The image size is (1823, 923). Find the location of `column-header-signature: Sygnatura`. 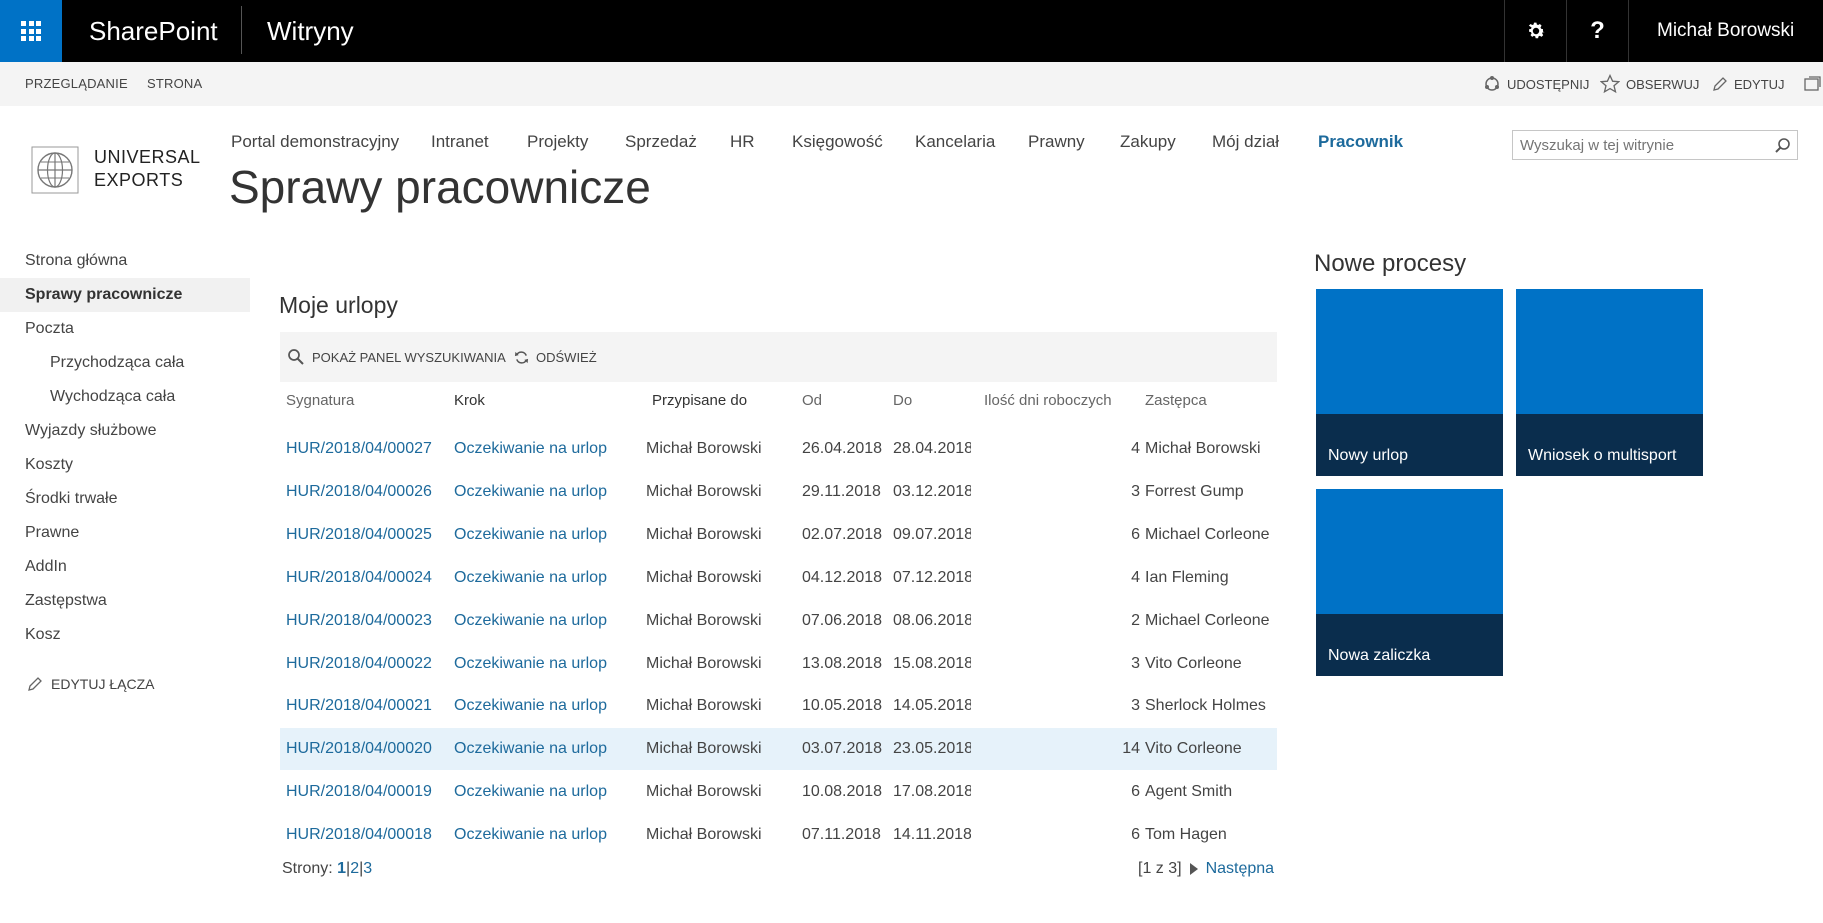

column-header-signature: Sygnatura is located at coordinates (320, 400).